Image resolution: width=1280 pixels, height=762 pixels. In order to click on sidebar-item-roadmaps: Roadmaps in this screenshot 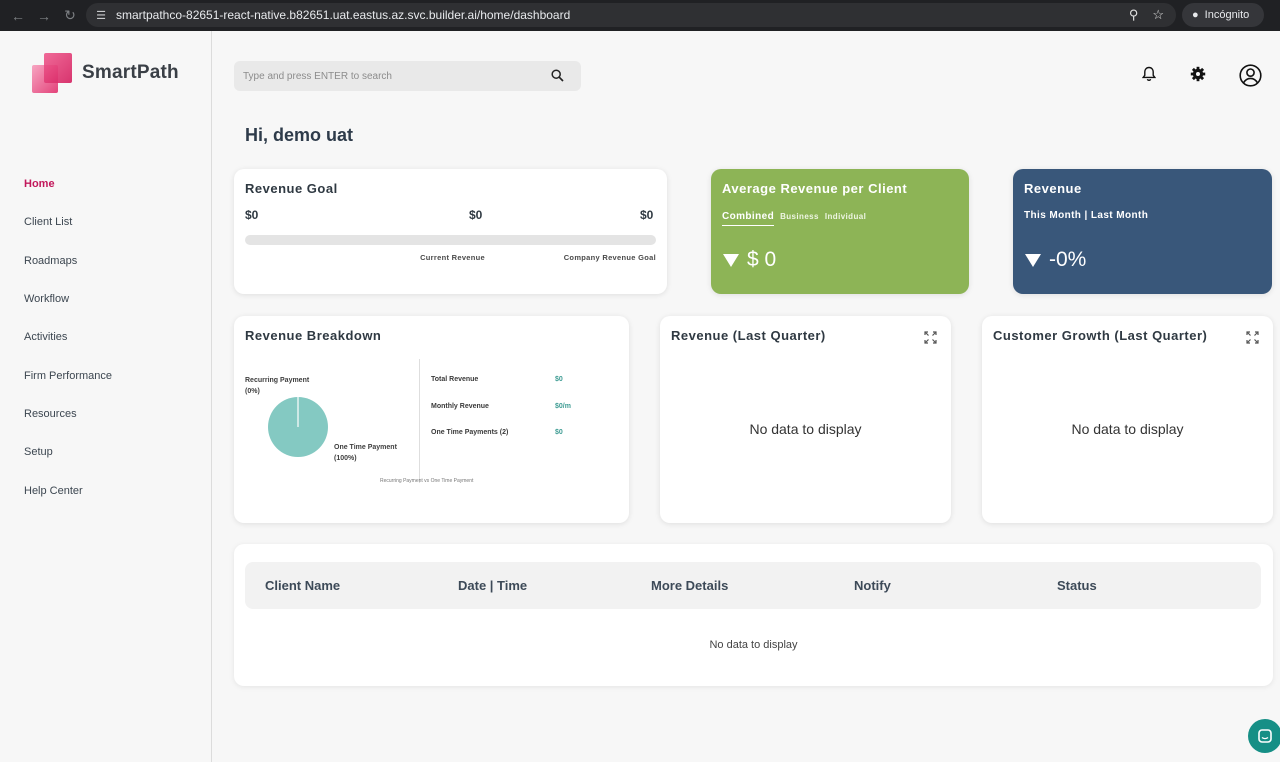, I will do `click(68, 261)`.